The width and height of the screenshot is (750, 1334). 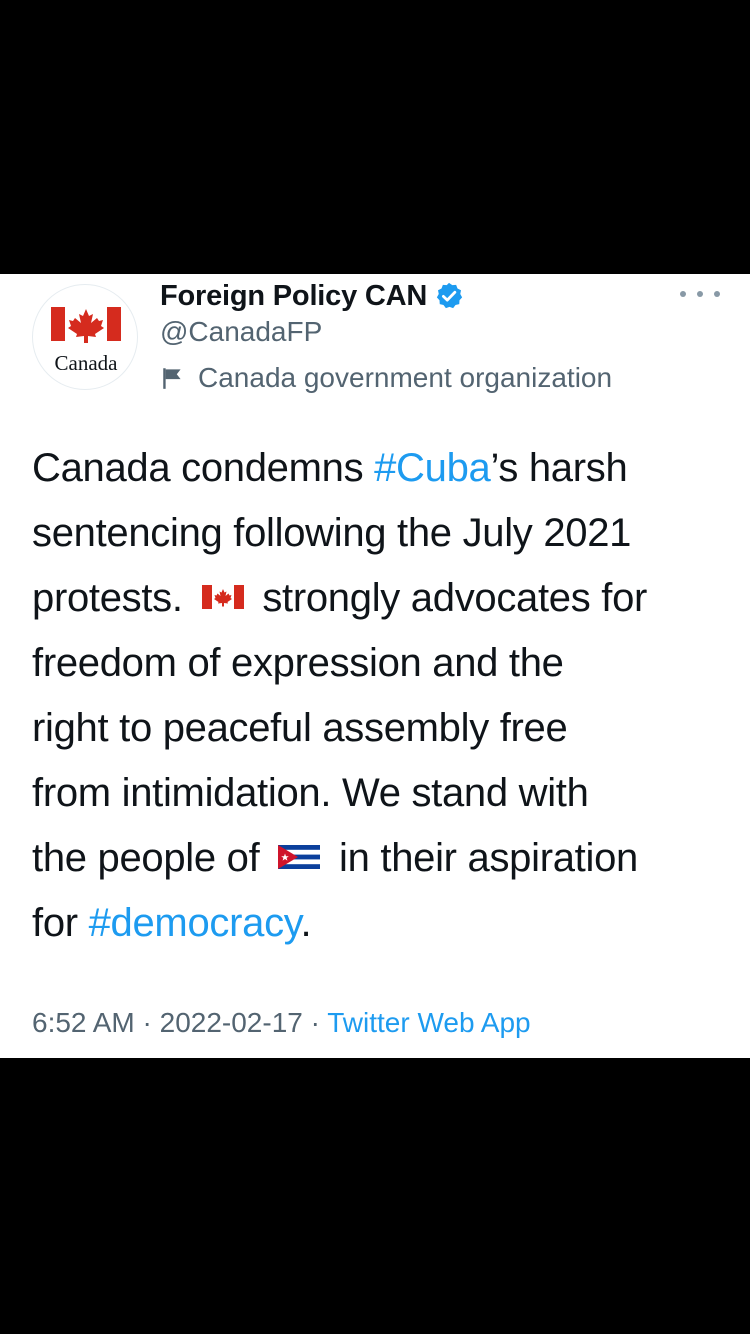 I want to click on tweet-text-segment: from intimidation. We stand with, so click(x=310, y=793).